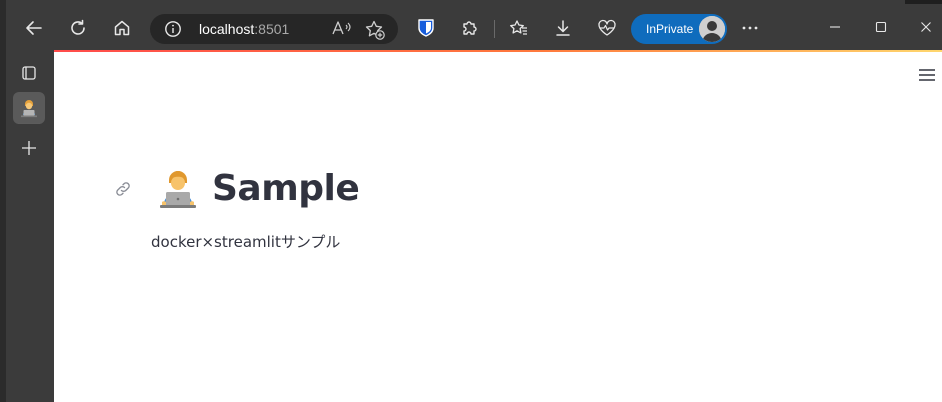  What do you see at coordinates (123, 189) in the screenshot?
I see `anchor-link-icon` at bounding box center [123, 189].